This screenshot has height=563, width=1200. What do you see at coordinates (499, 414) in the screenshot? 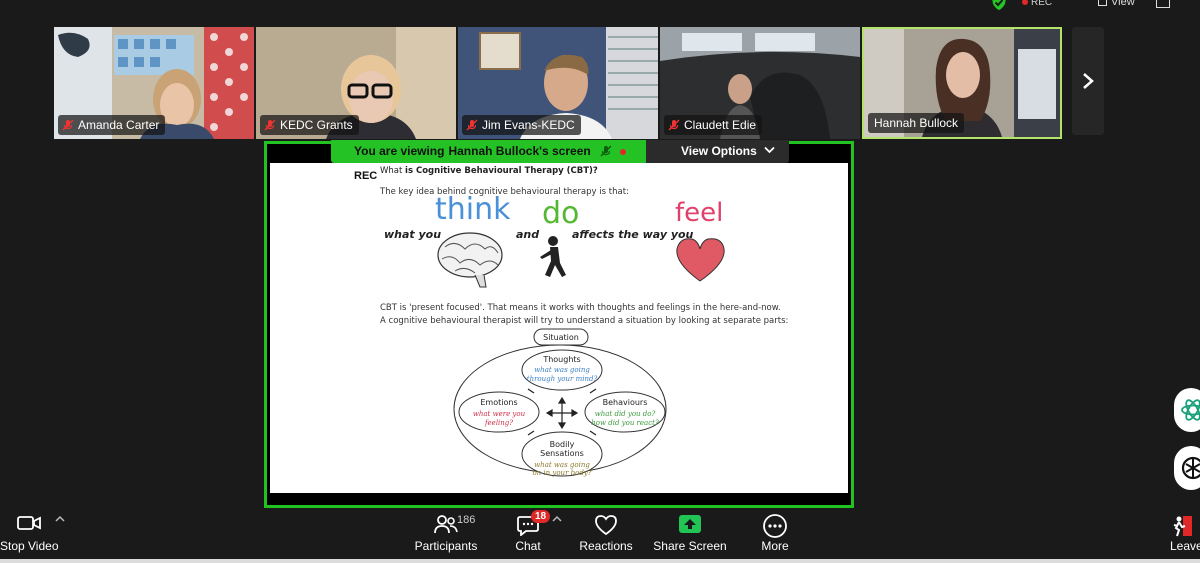
I see `svg-text: what were you` at bounding box center [499, 414].